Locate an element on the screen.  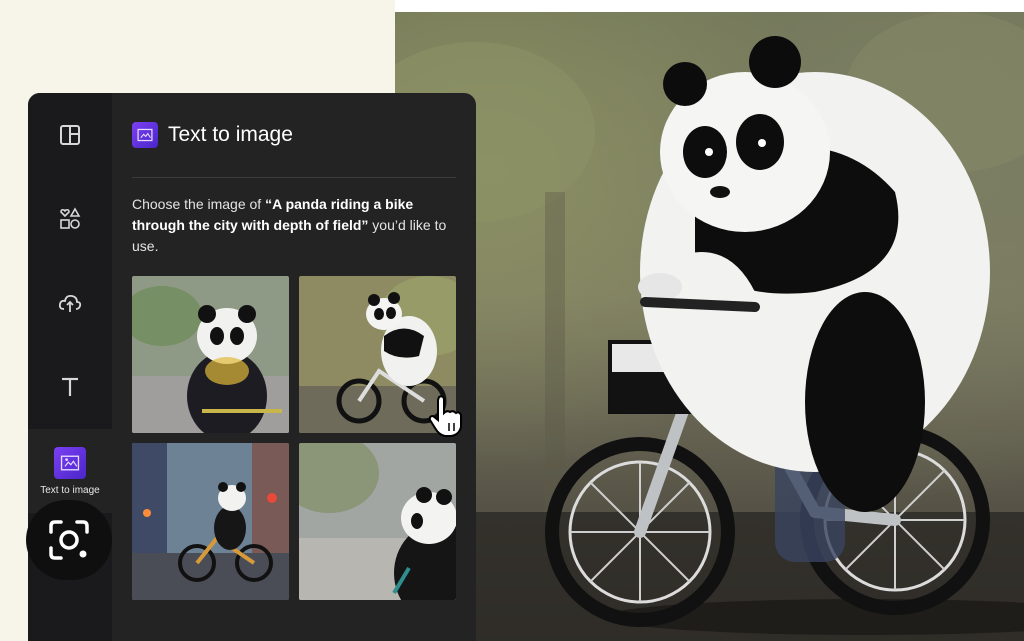
rail-item-uploads is located at coordinates (70, 303).